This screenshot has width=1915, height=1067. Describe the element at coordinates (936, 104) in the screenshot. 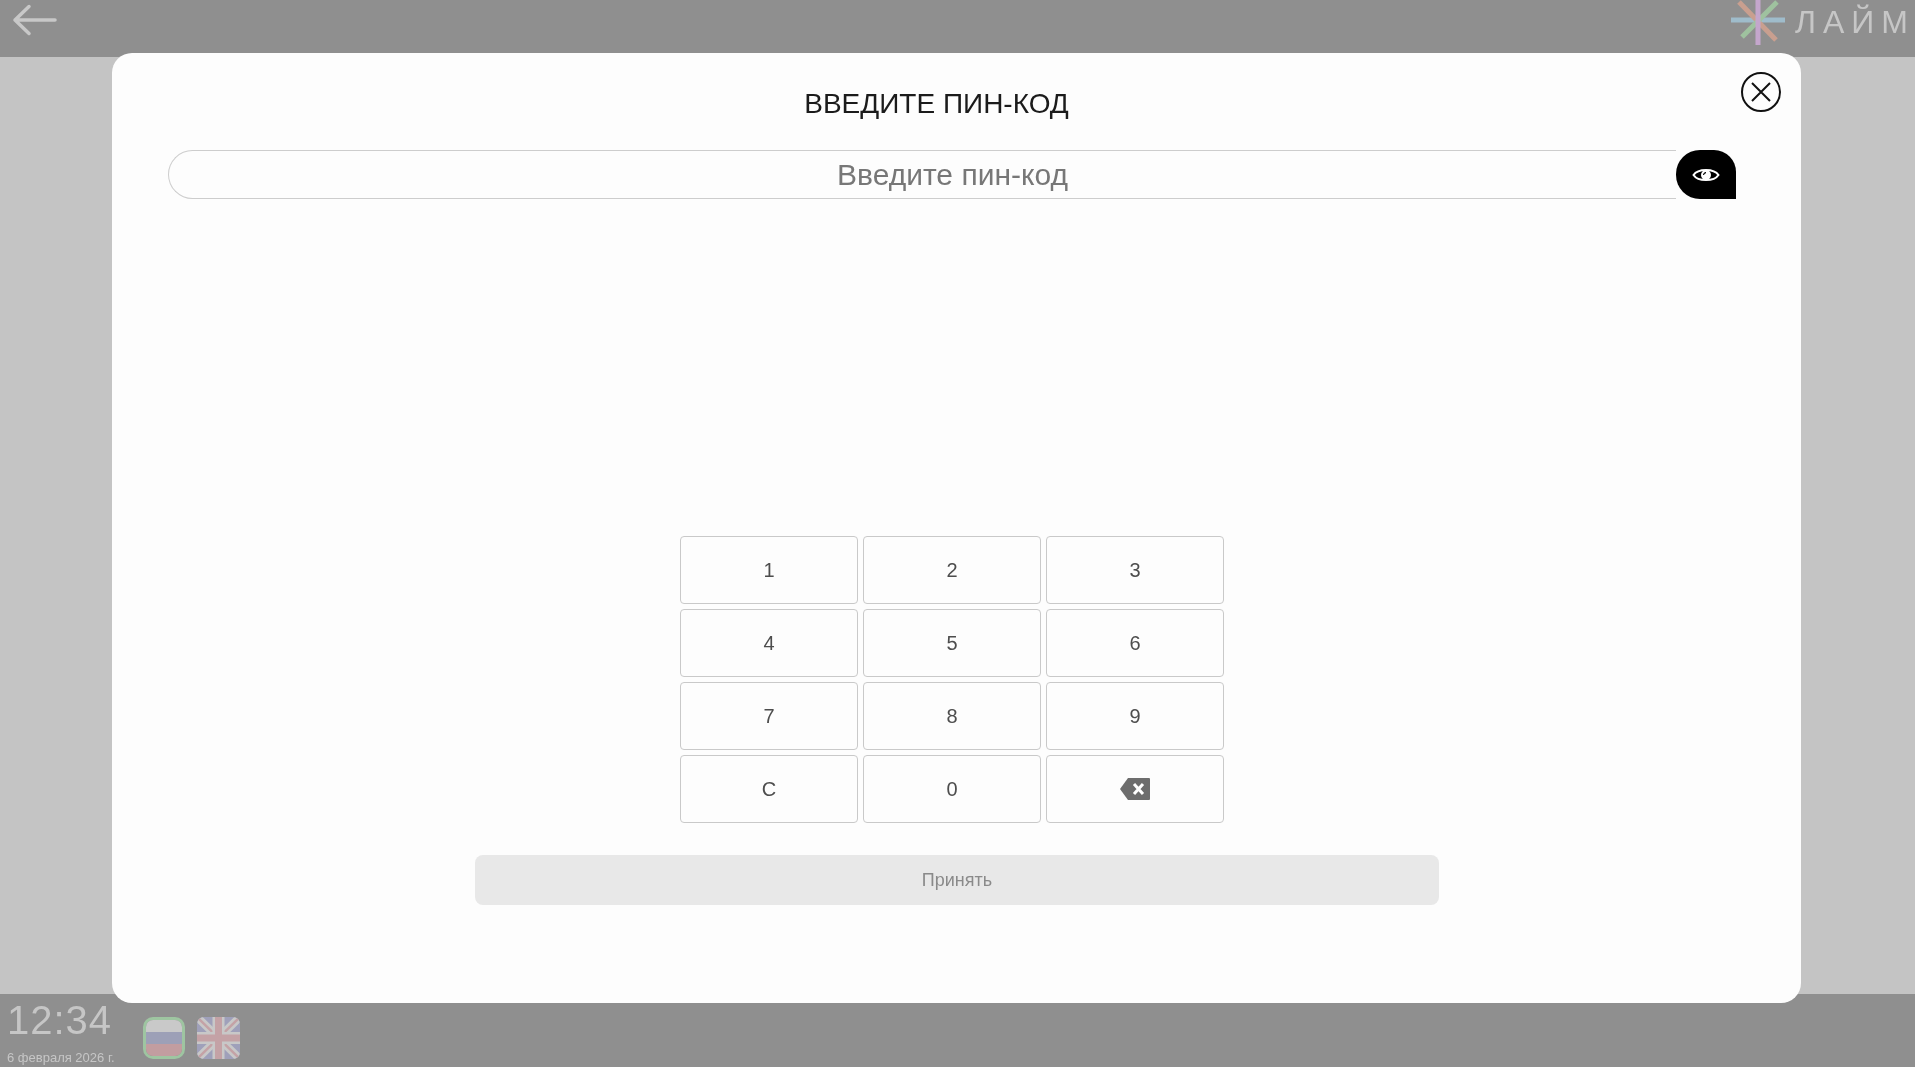

I see `dialog-title: ВВЕДИТЕ ПИН-КОД` at that location.